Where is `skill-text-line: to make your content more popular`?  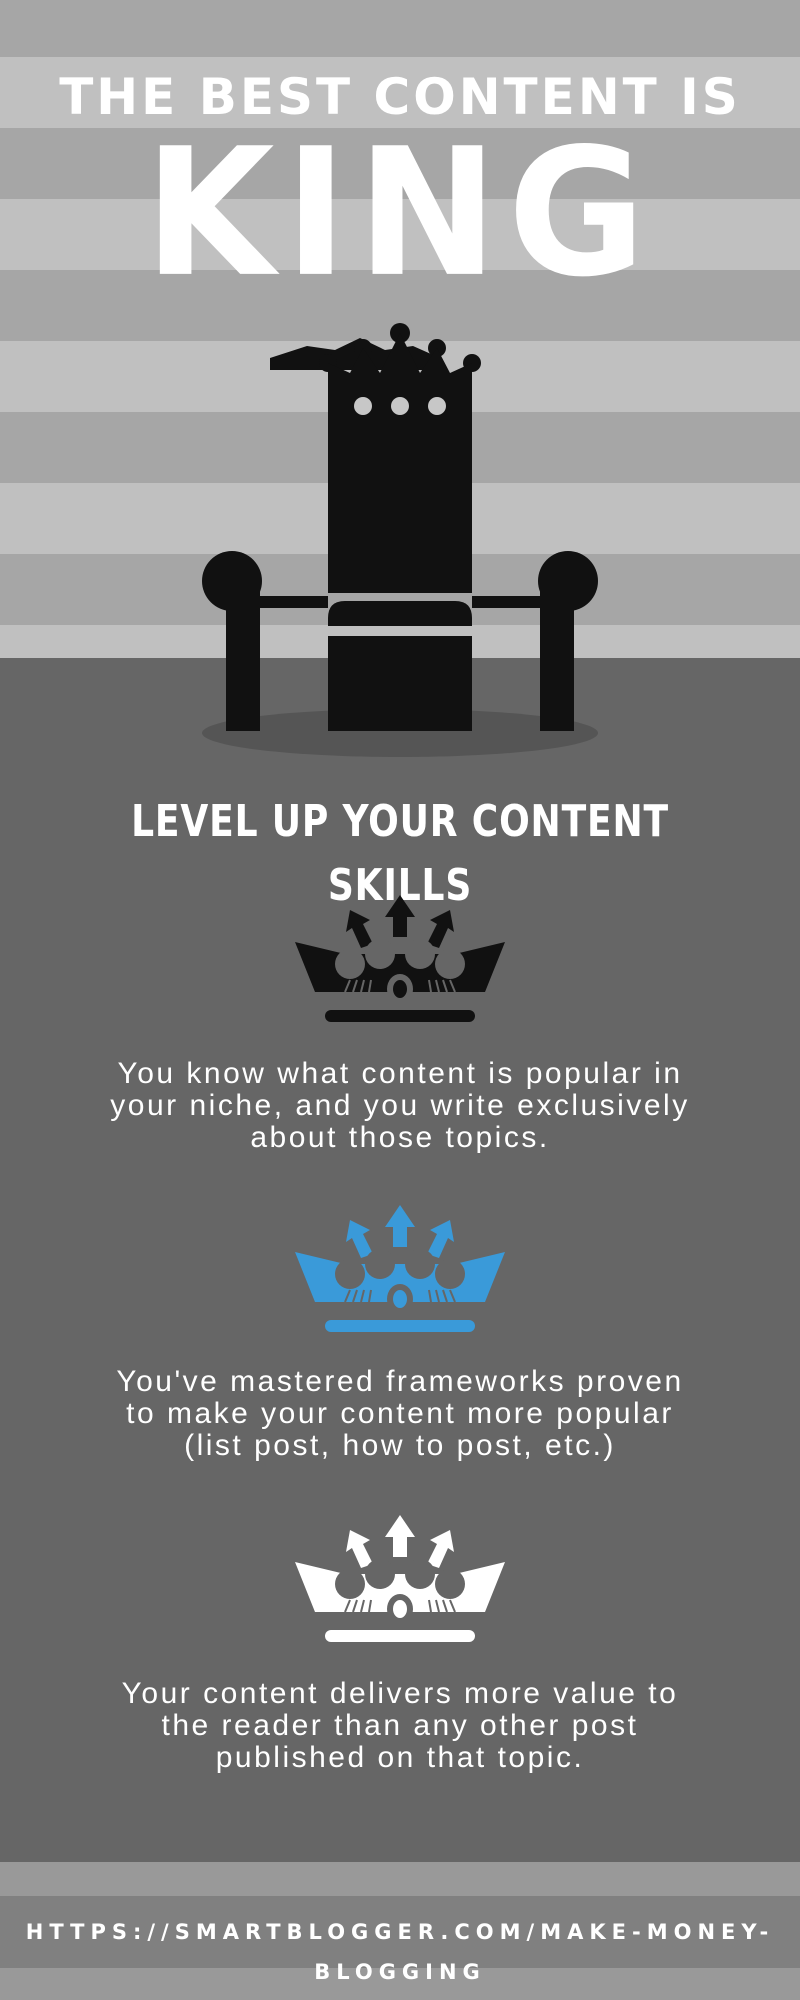 skill-text-line: to make your content more popular is located at coordinates (400, 1413).